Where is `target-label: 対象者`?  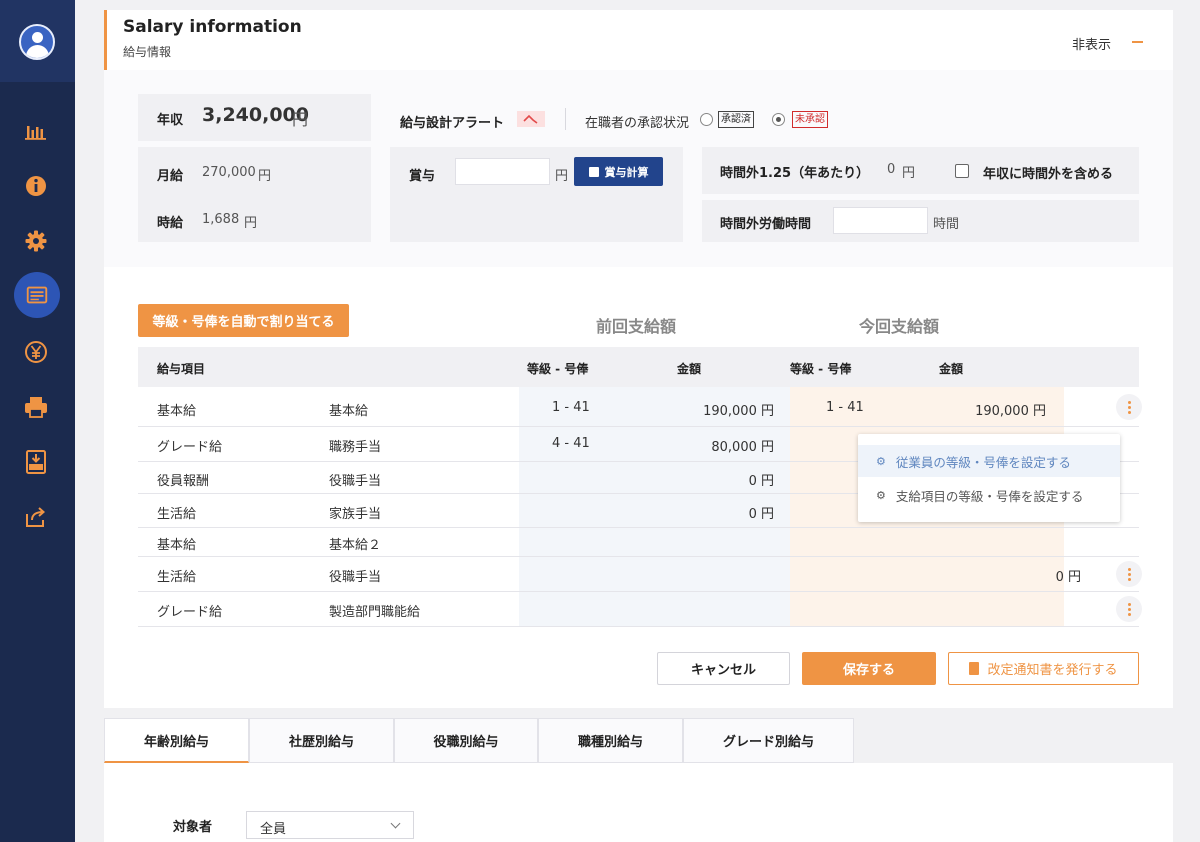 target-label: 対象者 is located at coordinates (193, 827).